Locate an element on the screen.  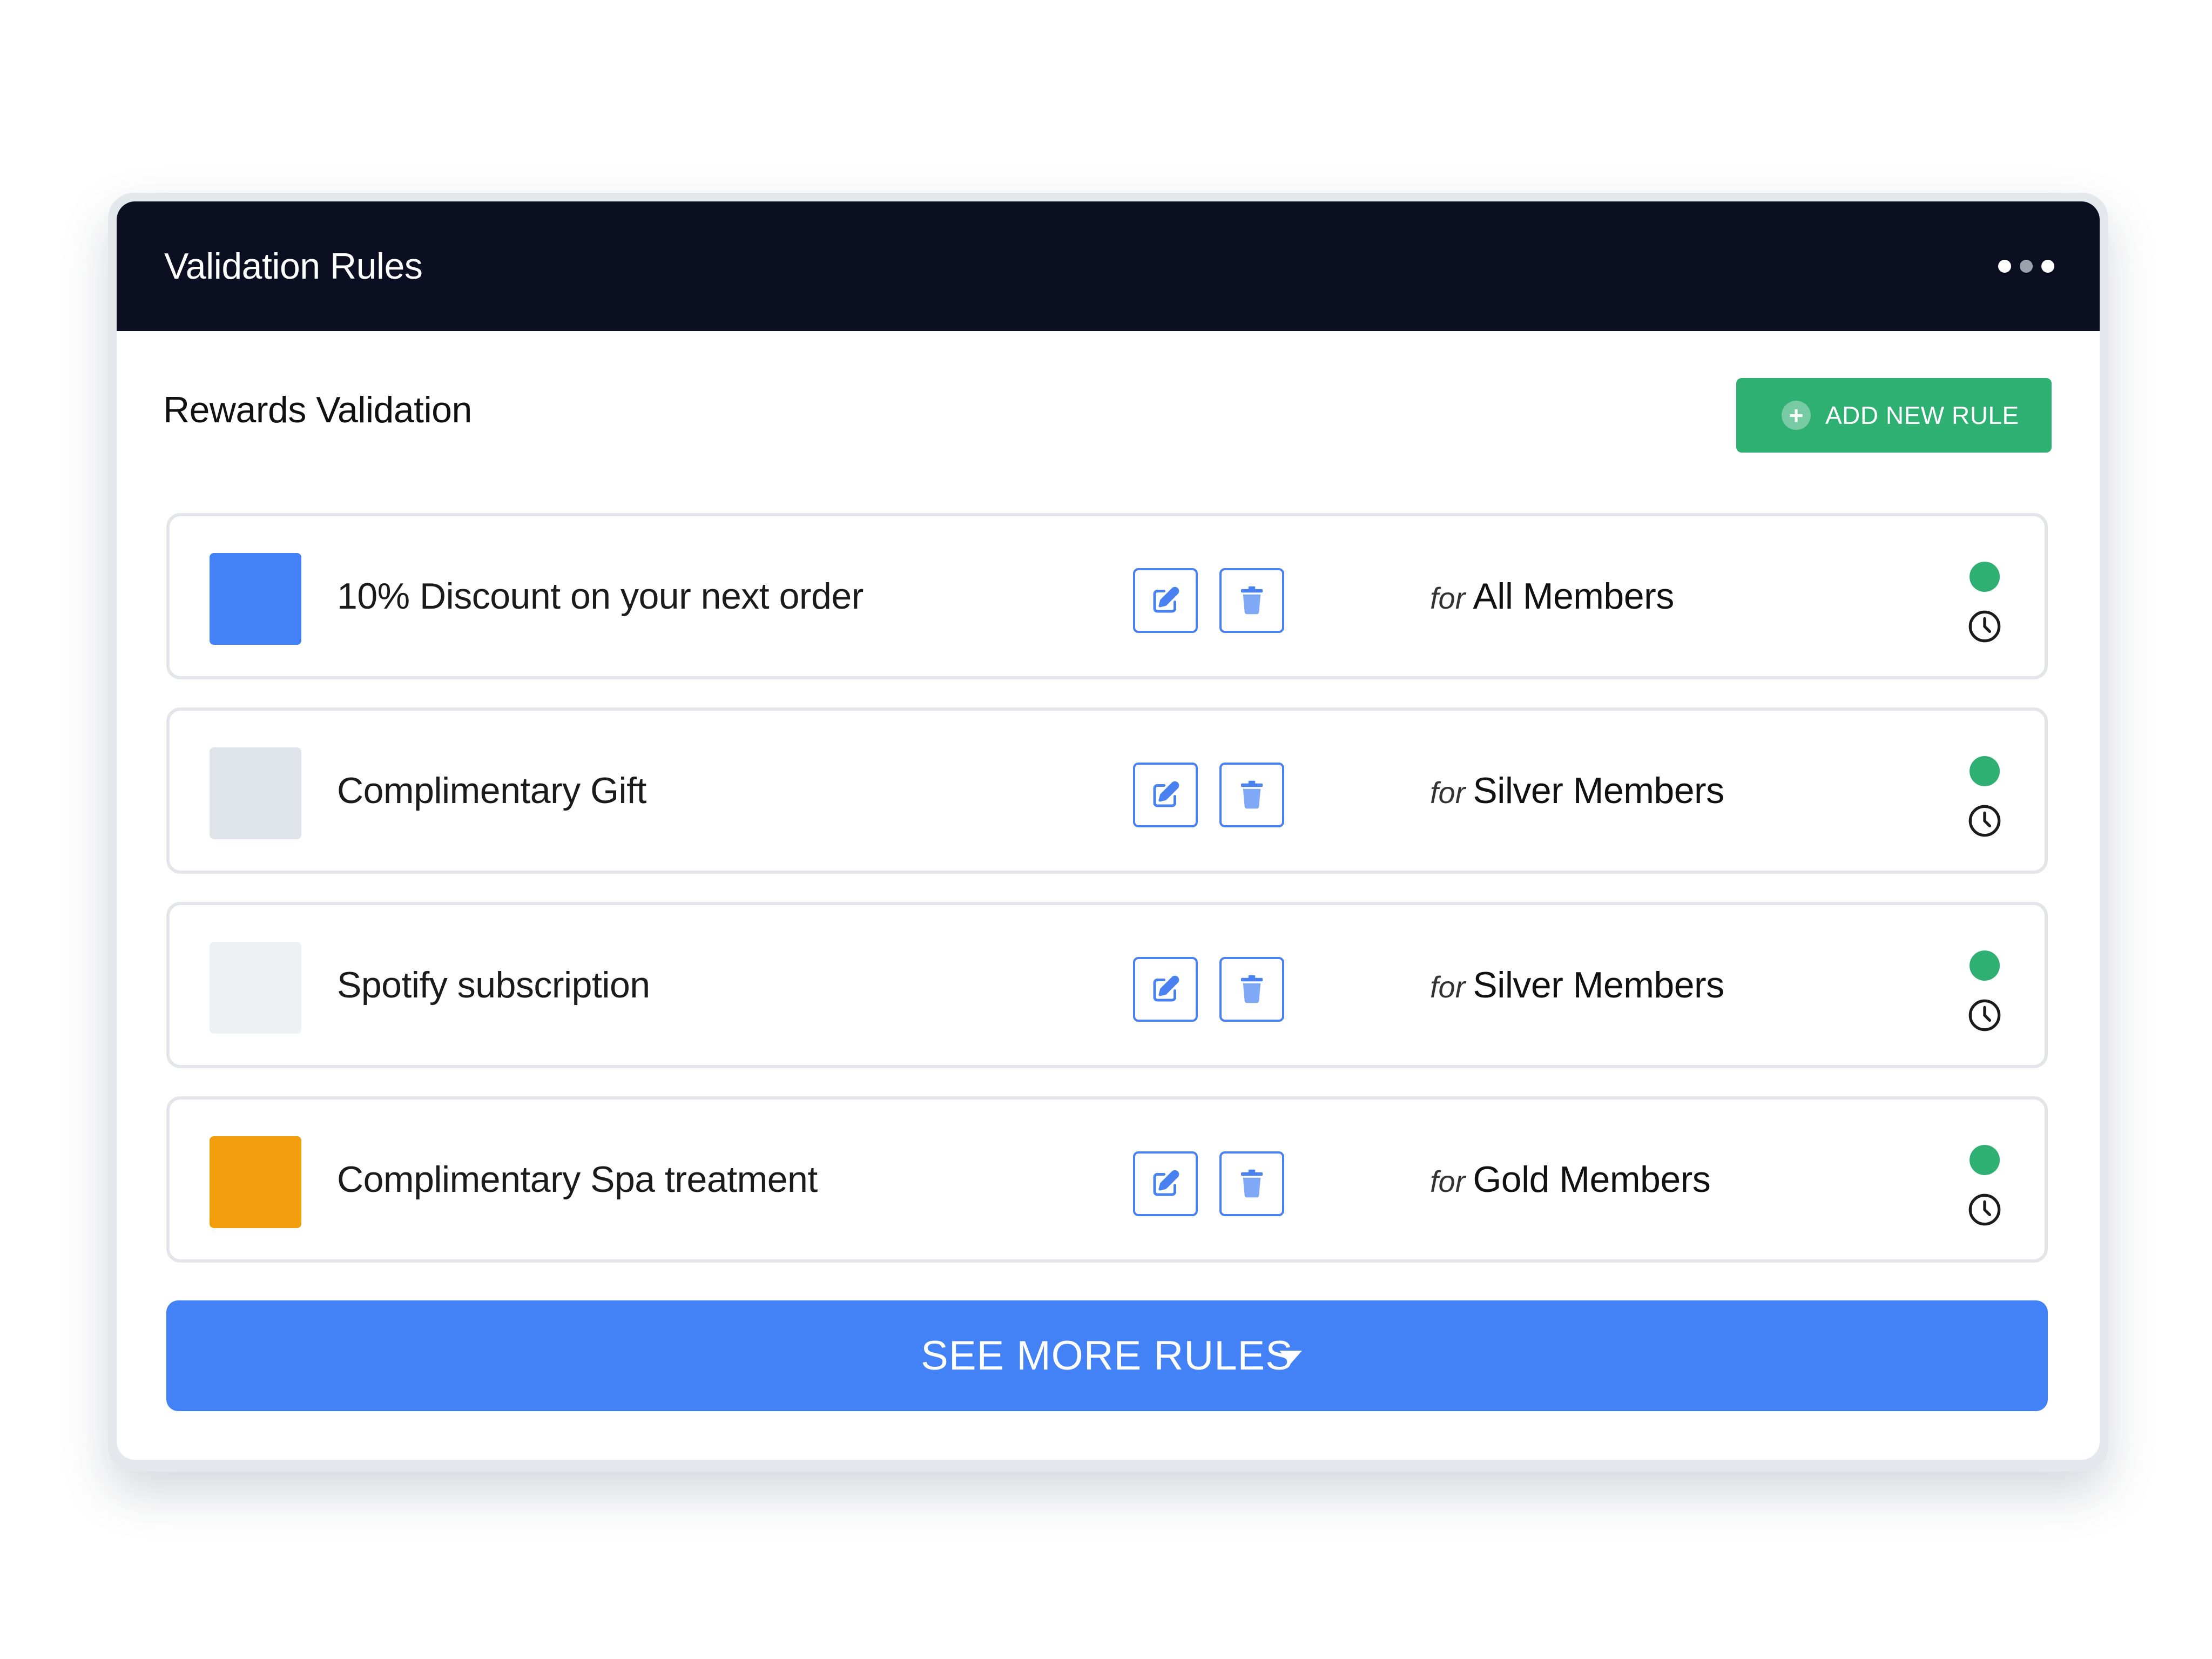
rule-row: Complimentary Gift for Silver Members is located at coordinates (1107, 790).